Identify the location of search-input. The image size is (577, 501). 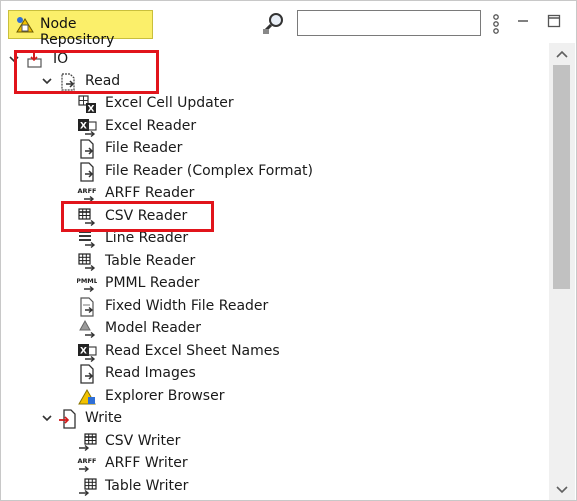
(389, 23).